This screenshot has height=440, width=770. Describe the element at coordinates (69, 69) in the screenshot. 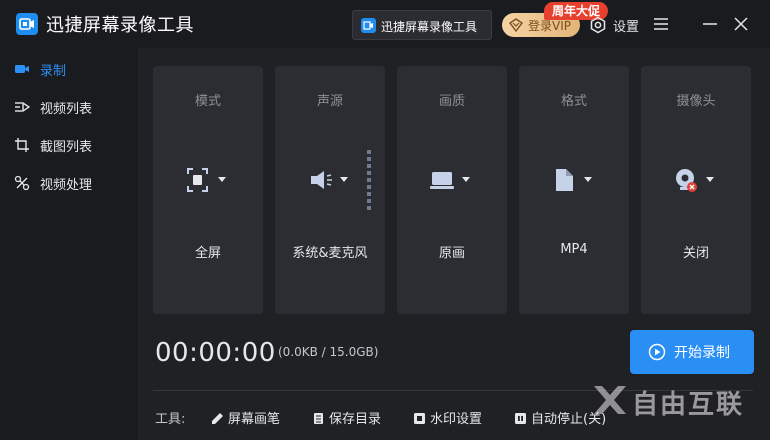

I see `sidebar-item-record: 录制` at that location.